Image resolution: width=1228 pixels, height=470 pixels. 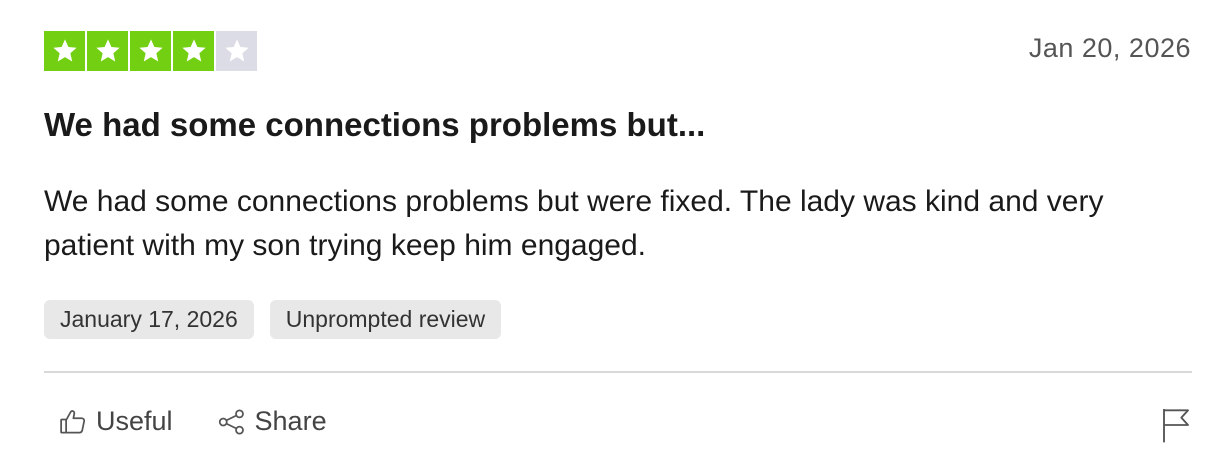 I want to click on useful-button: Useful, so click(x=115, y=421).